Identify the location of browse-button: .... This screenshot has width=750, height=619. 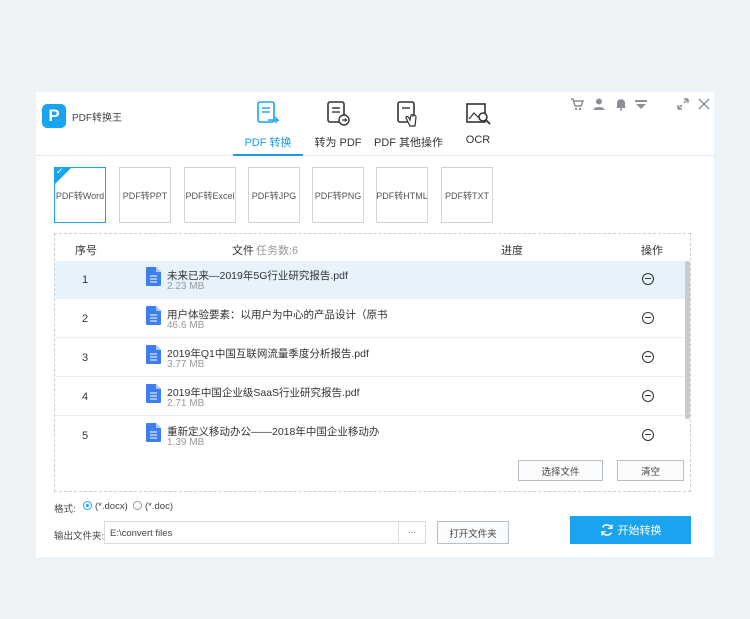
(412, 532).